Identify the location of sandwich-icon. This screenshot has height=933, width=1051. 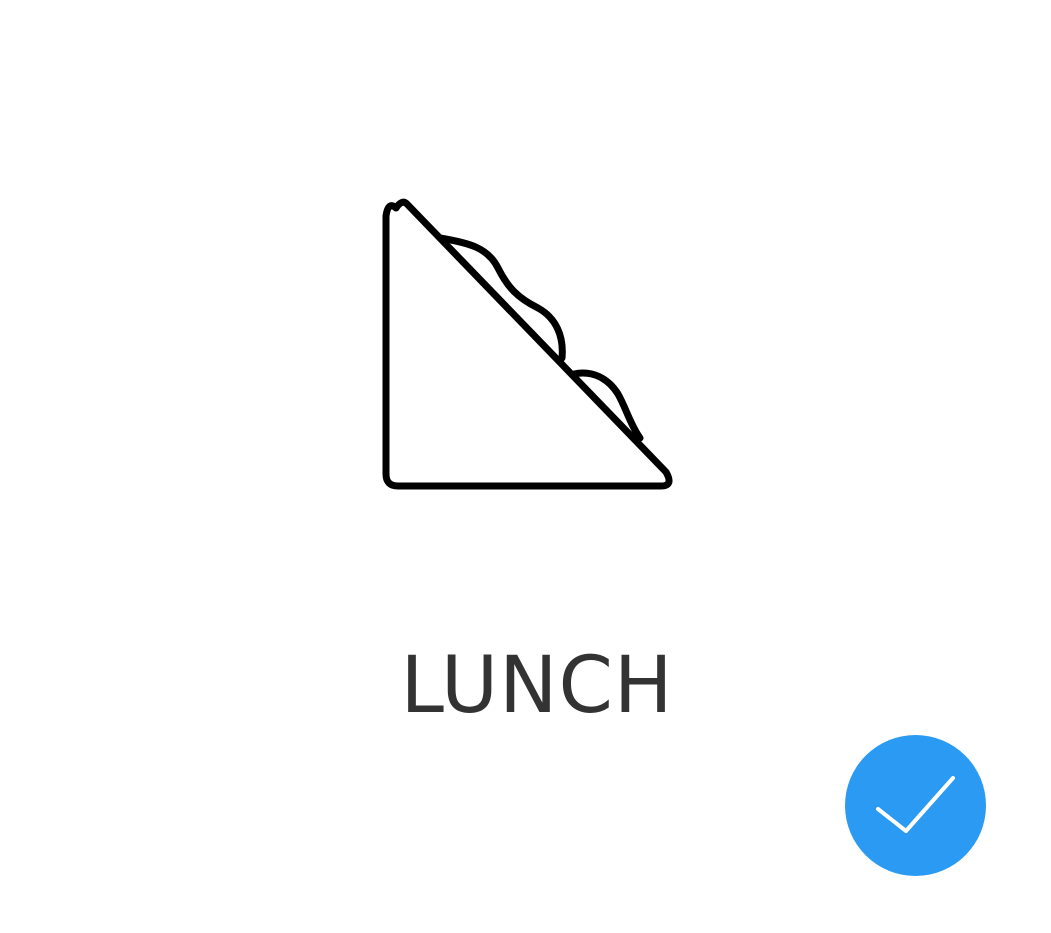
(528, 346).